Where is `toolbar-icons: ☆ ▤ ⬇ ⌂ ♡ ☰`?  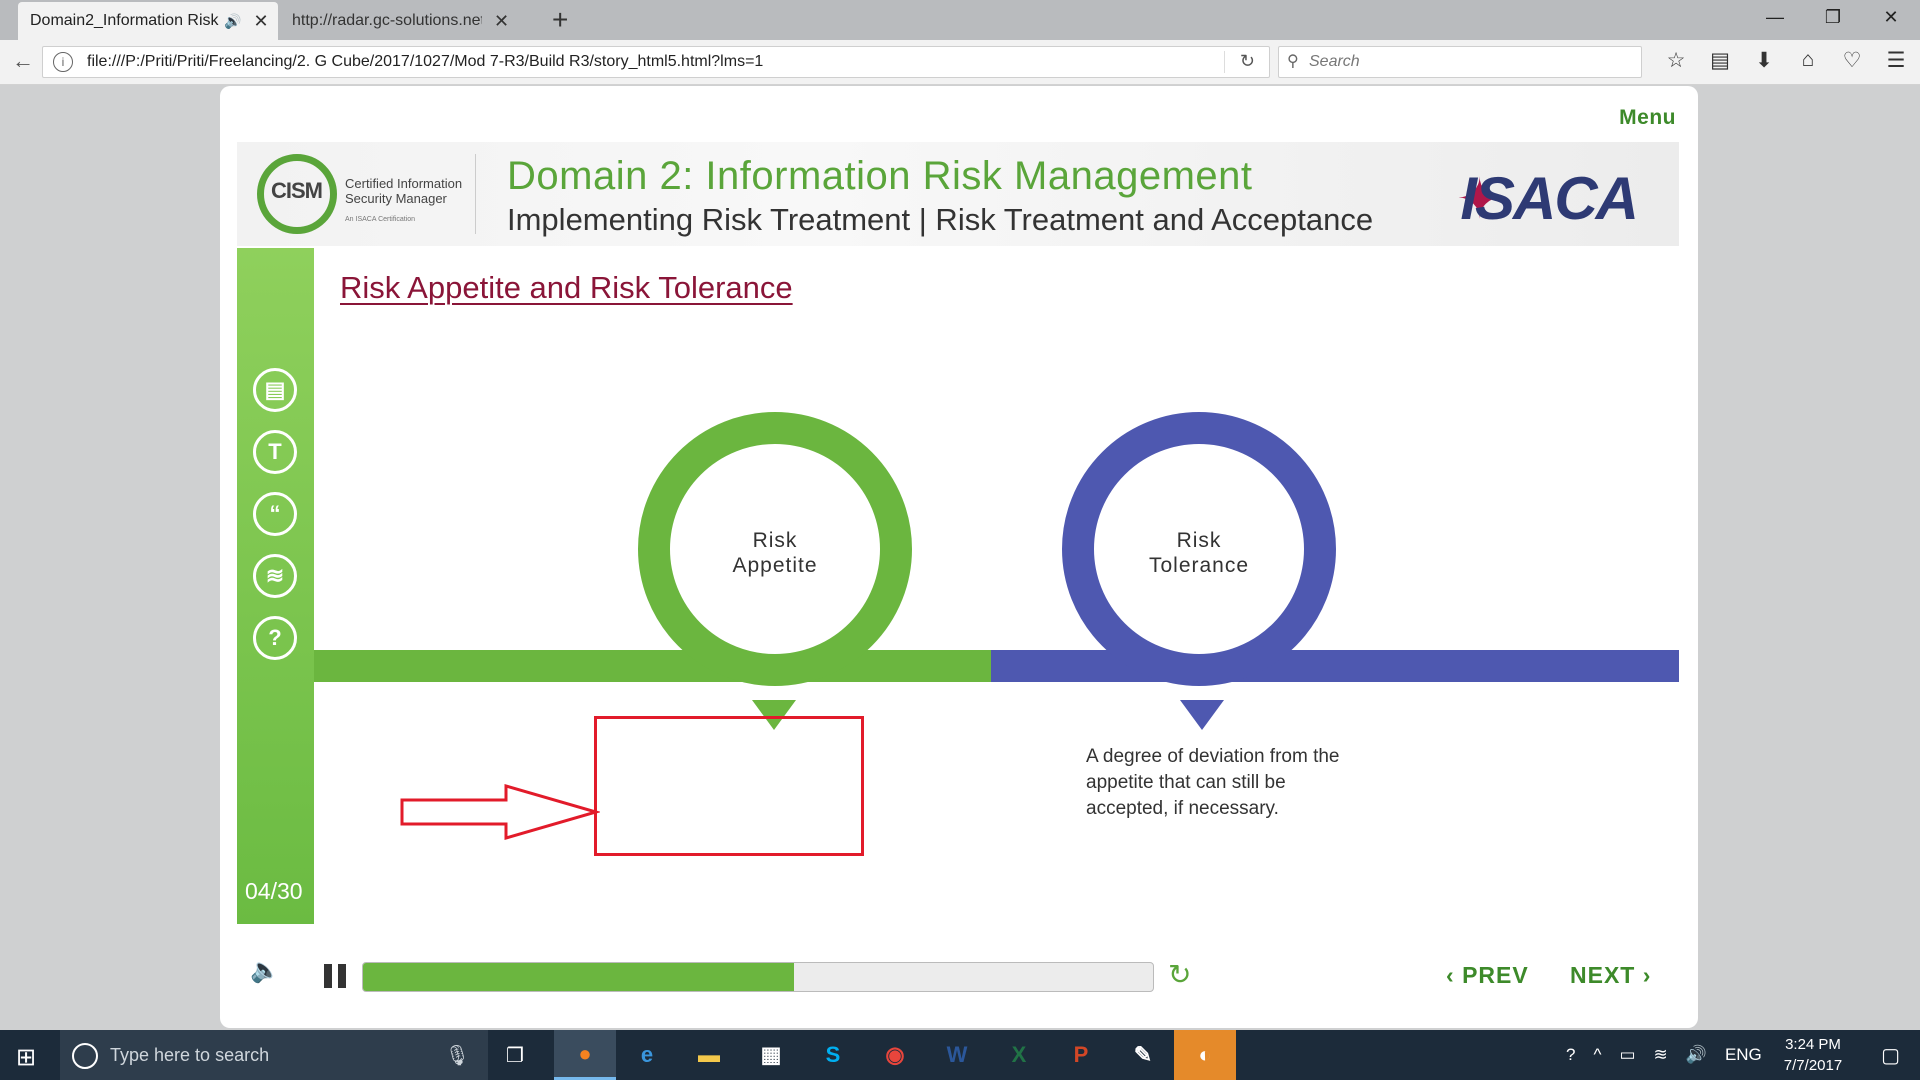
toolbar-icons: ☆ ▤ ⬇ ⌂ ♡ ☰ is located at coordinates (1786, 60).